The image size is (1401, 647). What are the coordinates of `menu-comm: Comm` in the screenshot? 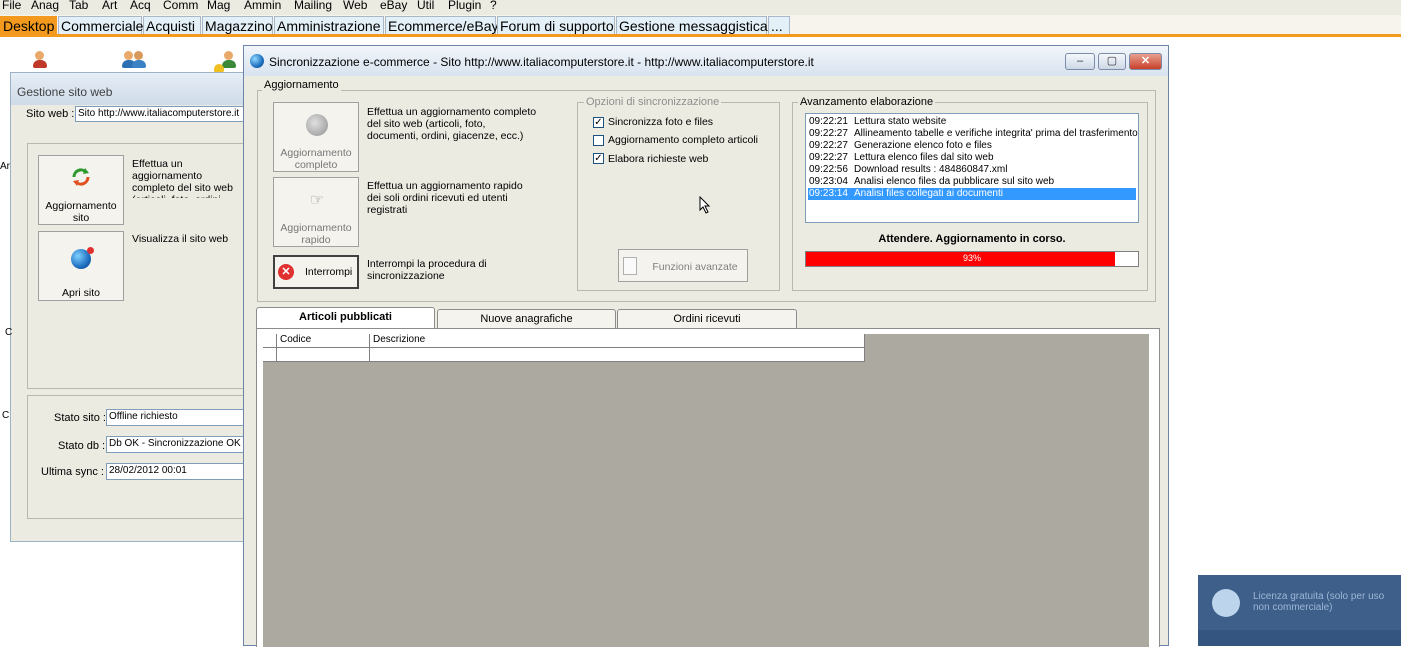 It's located at (180, 7).